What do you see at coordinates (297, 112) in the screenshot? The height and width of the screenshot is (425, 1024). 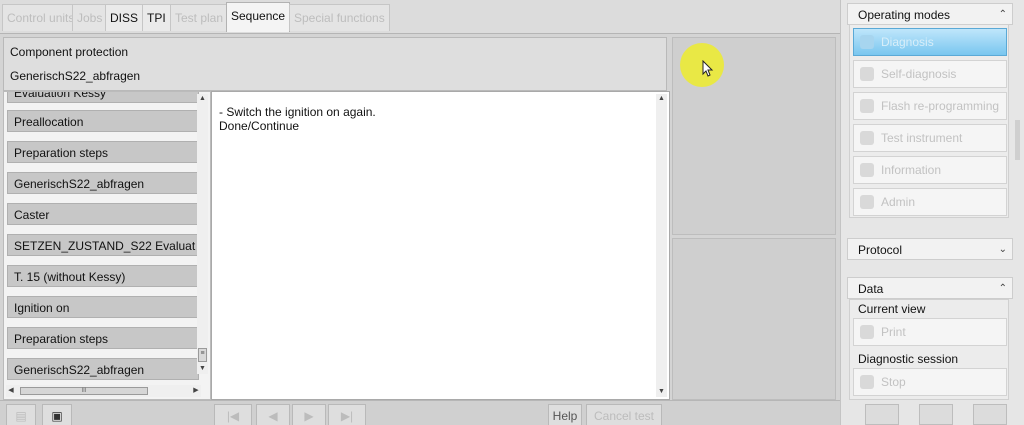 I see `instruction-line: - Switch the ignition on again.` at bounding box center [297, 112].